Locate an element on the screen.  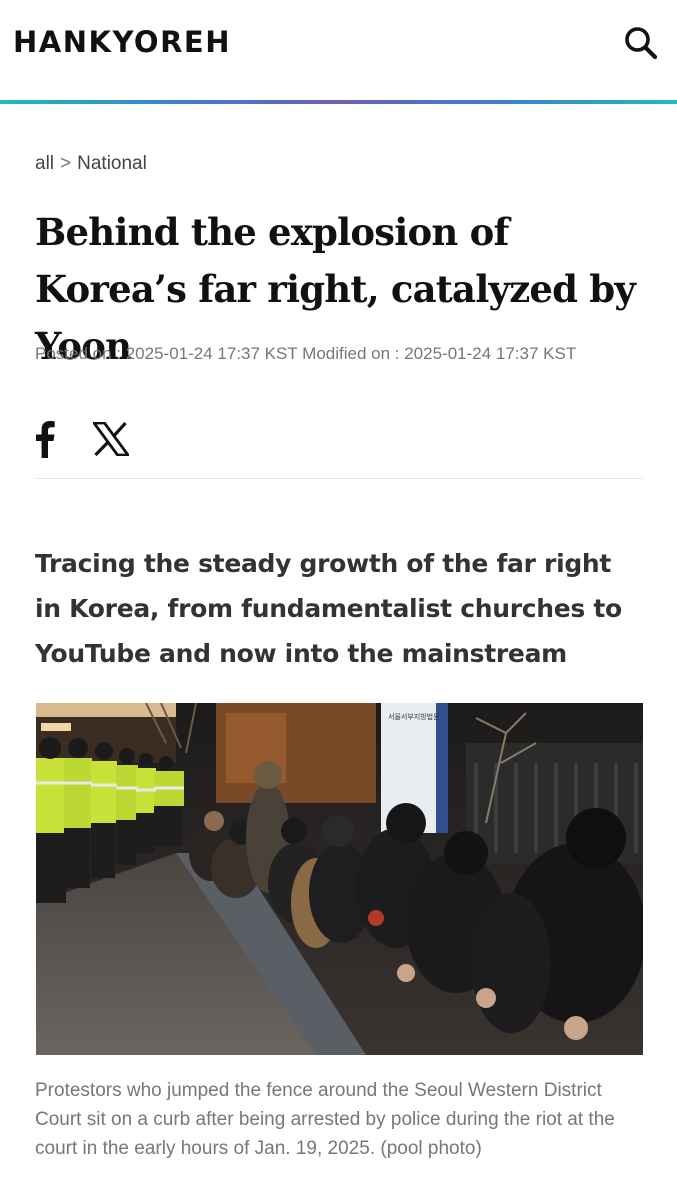
search-icon is located at coordinates (641, 43).